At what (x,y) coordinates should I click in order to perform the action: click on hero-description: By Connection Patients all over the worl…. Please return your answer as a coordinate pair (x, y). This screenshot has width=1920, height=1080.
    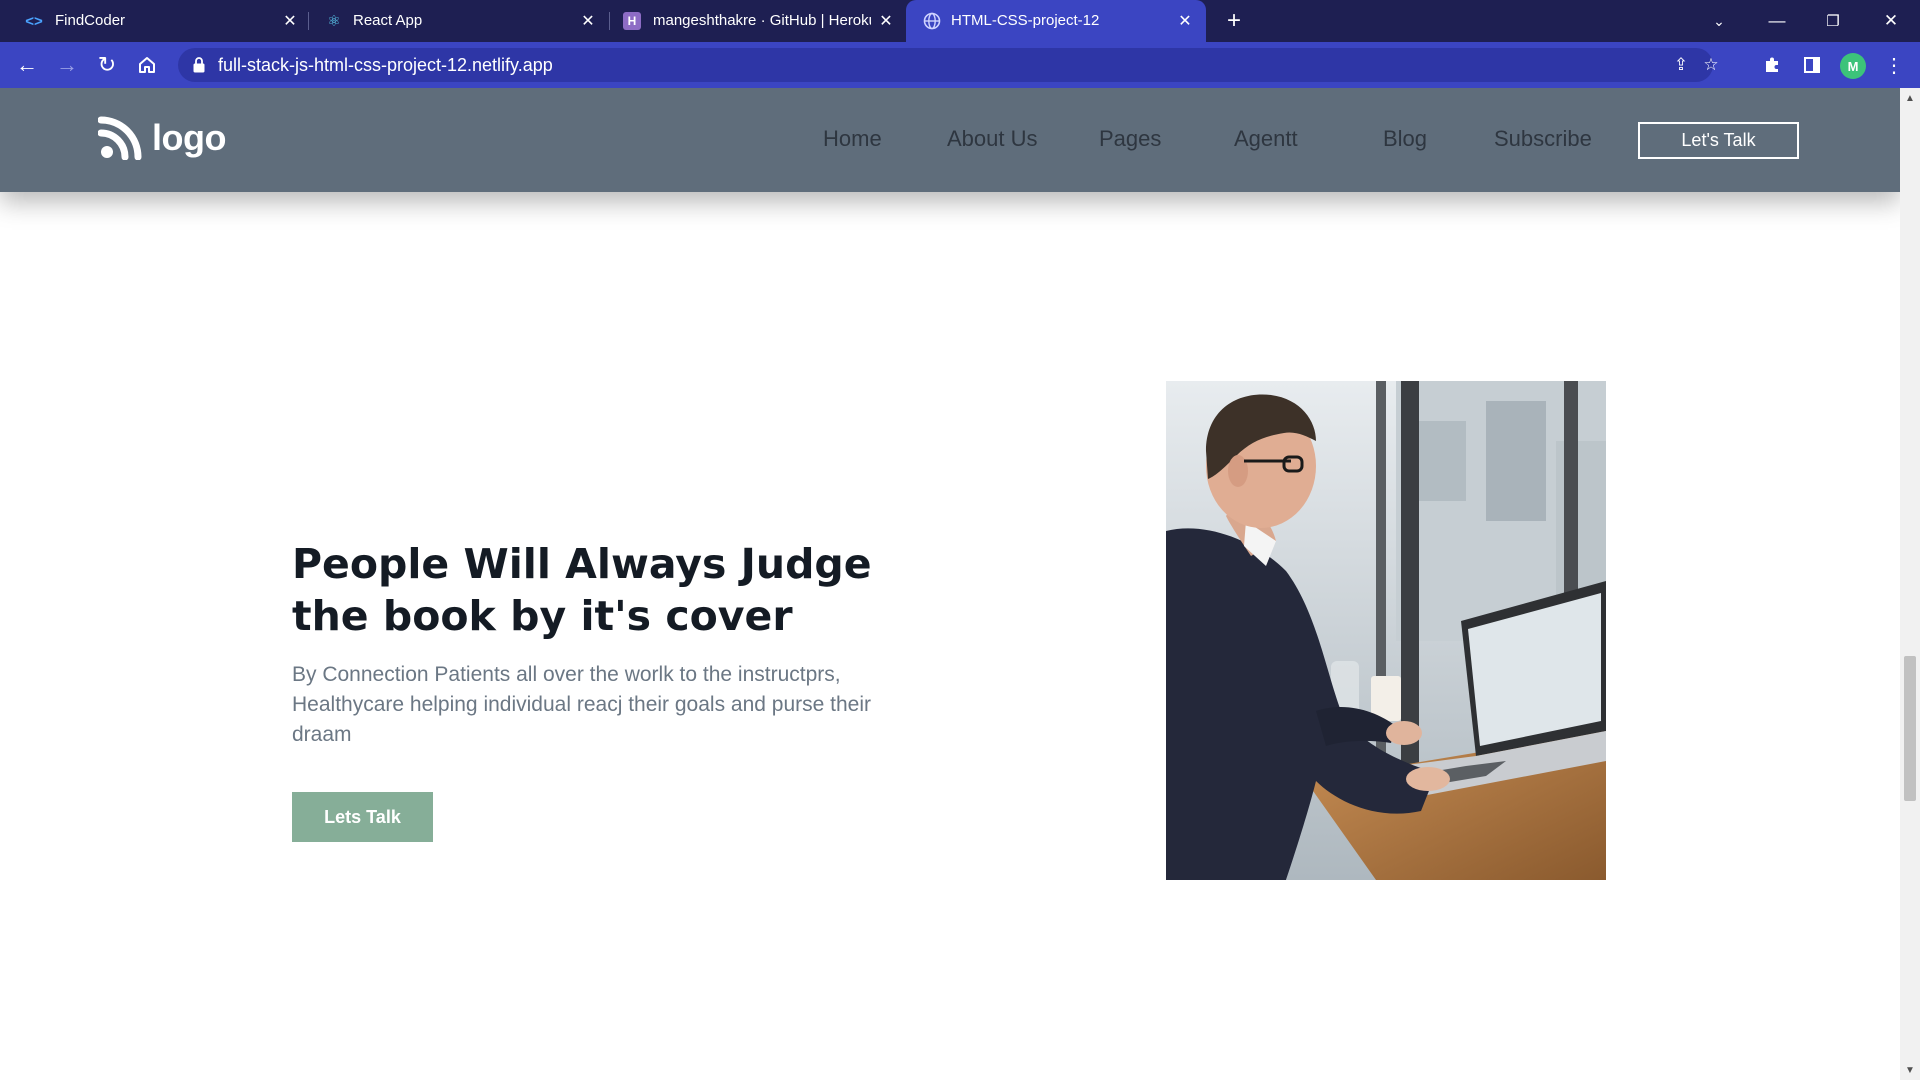
    Looking at the image, I should click on (582, 704).